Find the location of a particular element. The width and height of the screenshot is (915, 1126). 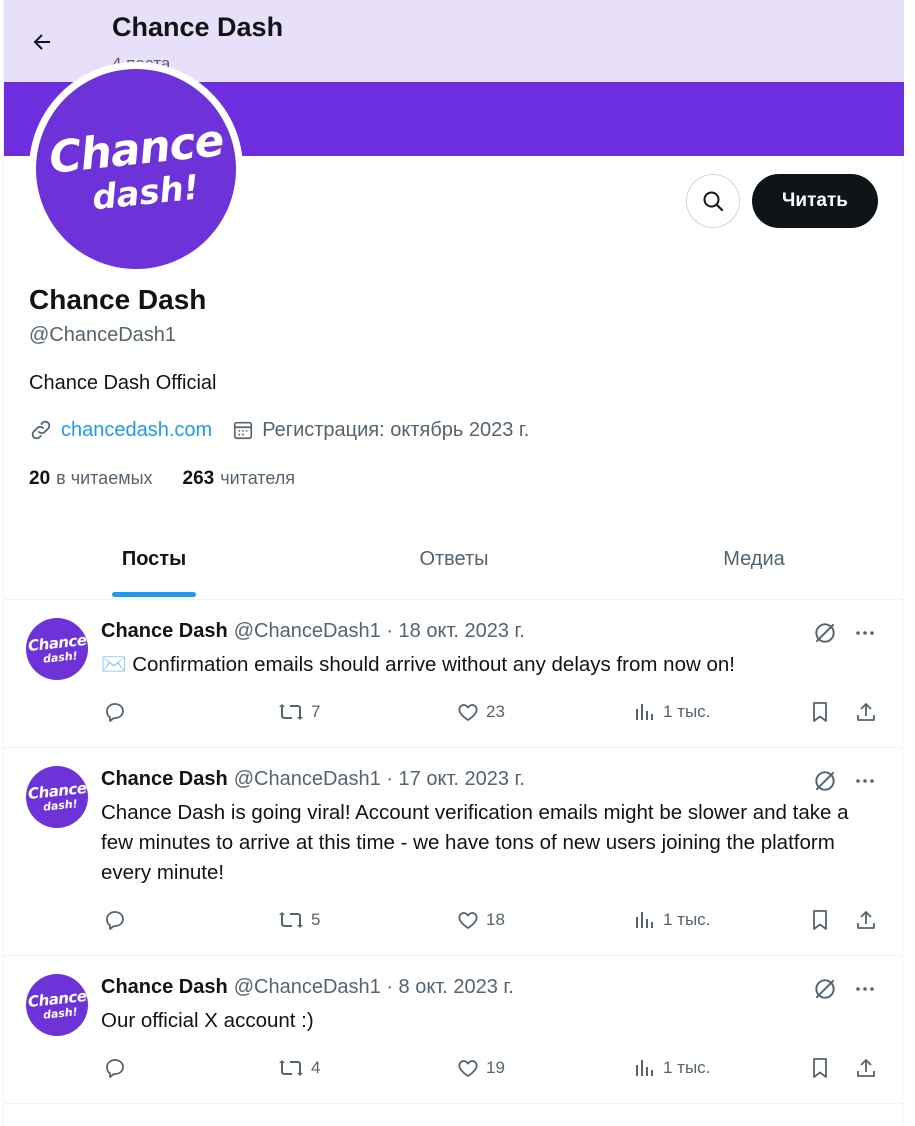

post-actions: 7 23 1 тыс. is located at coordinates (493, 715).